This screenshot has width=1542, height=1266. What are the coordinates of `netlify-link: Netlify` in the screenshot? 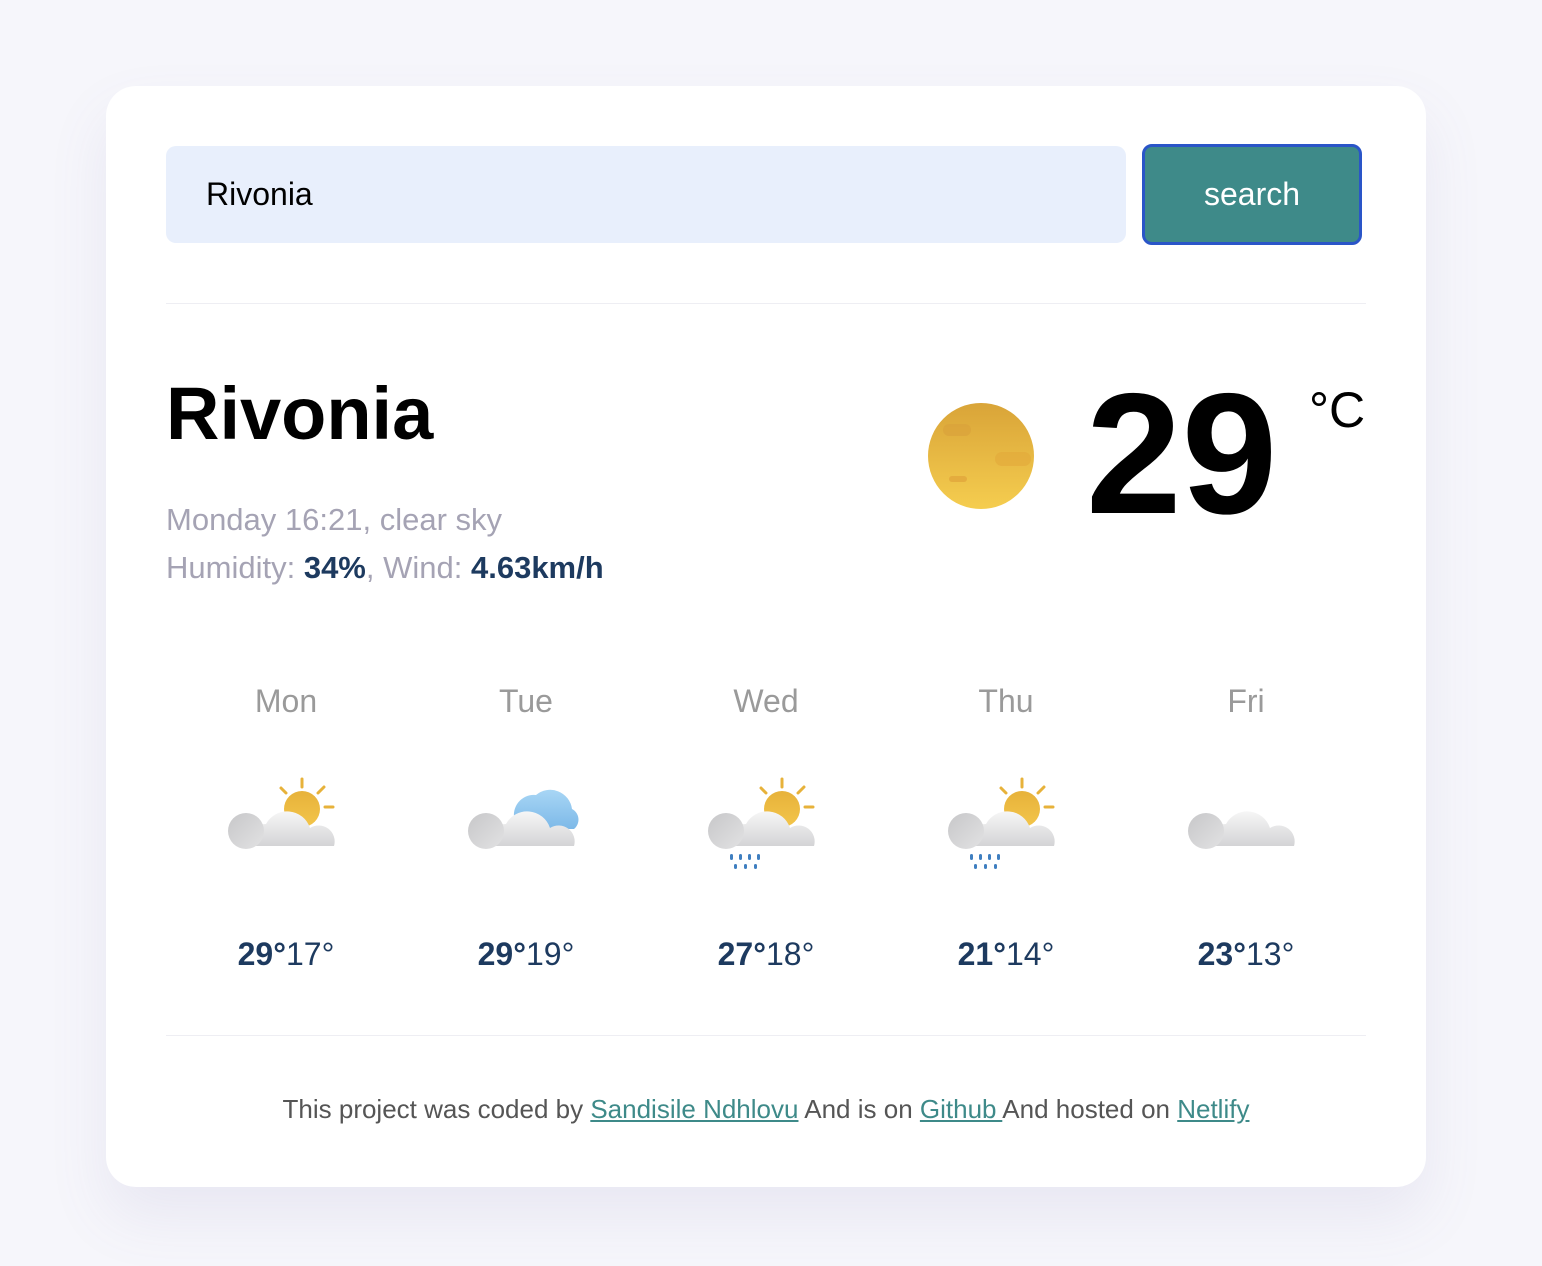 It's located at (1213, 1109).